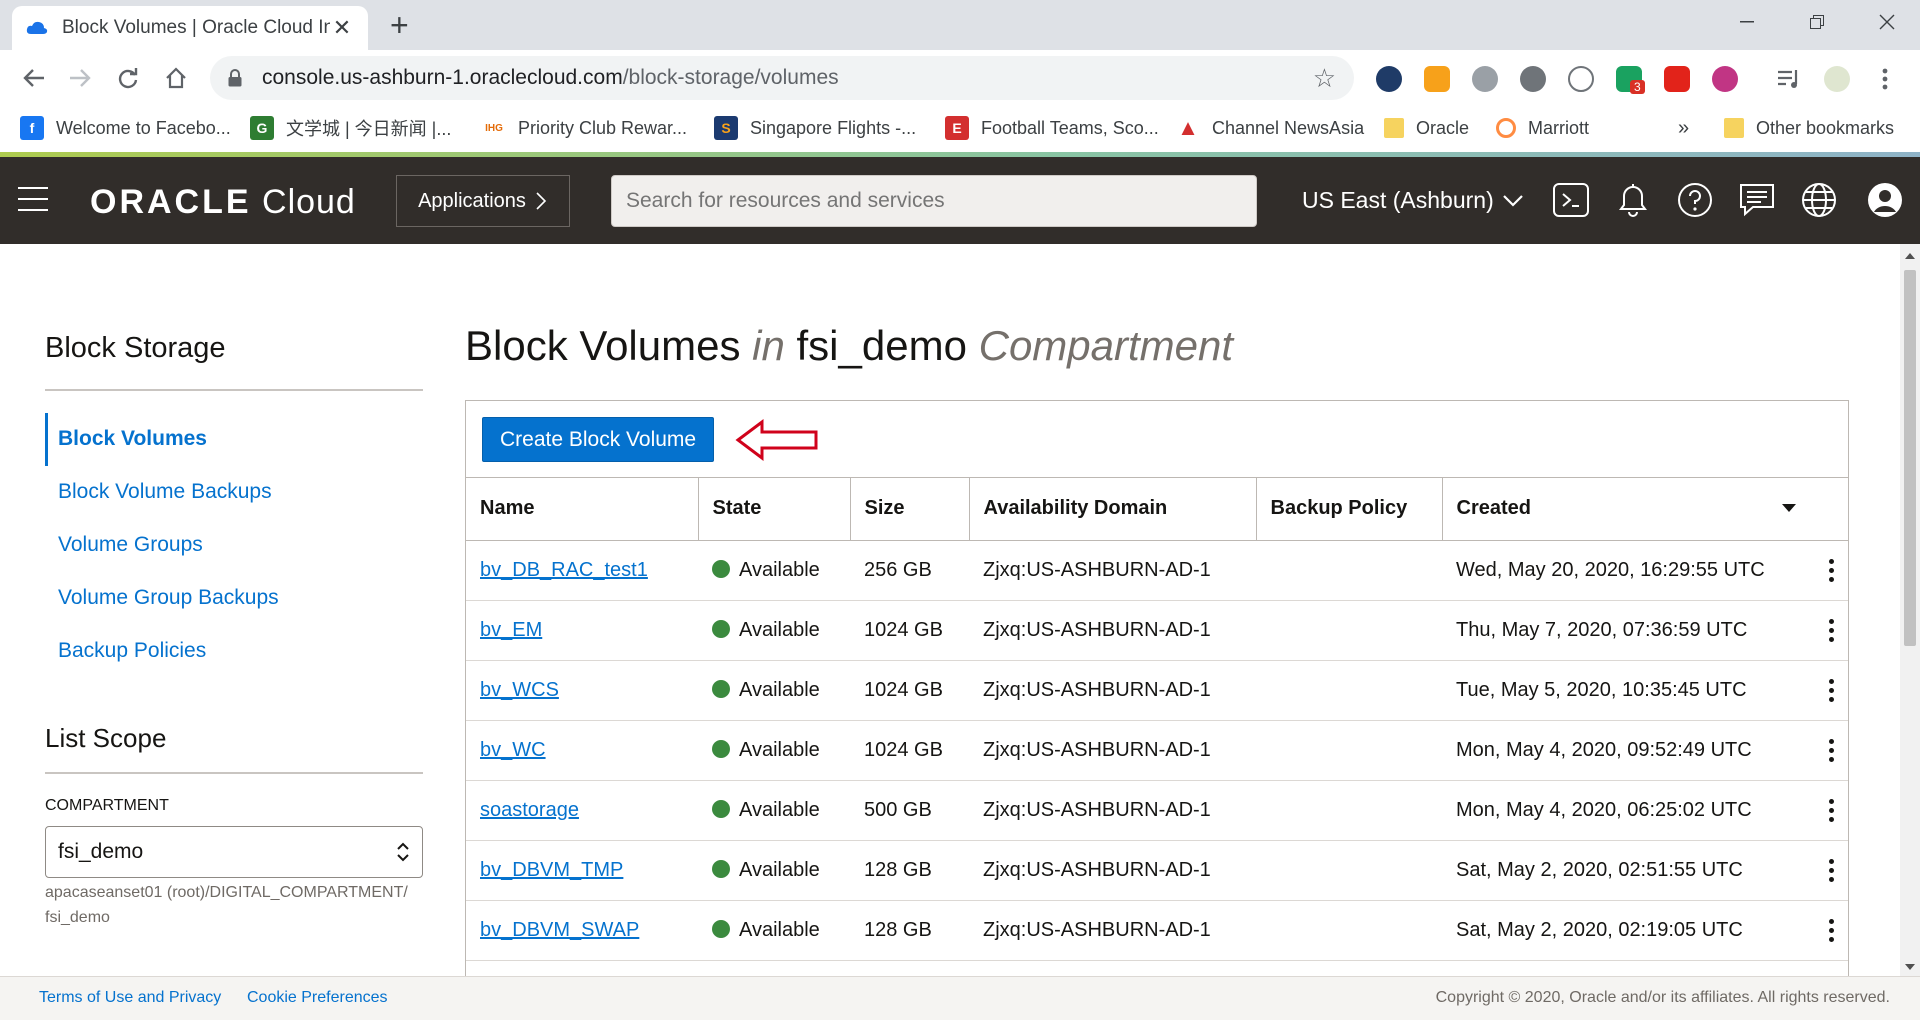 This screenshot has width=1920, height=1020. I want to click on bookmark-marriott: Marriott, so click(1542, 128).